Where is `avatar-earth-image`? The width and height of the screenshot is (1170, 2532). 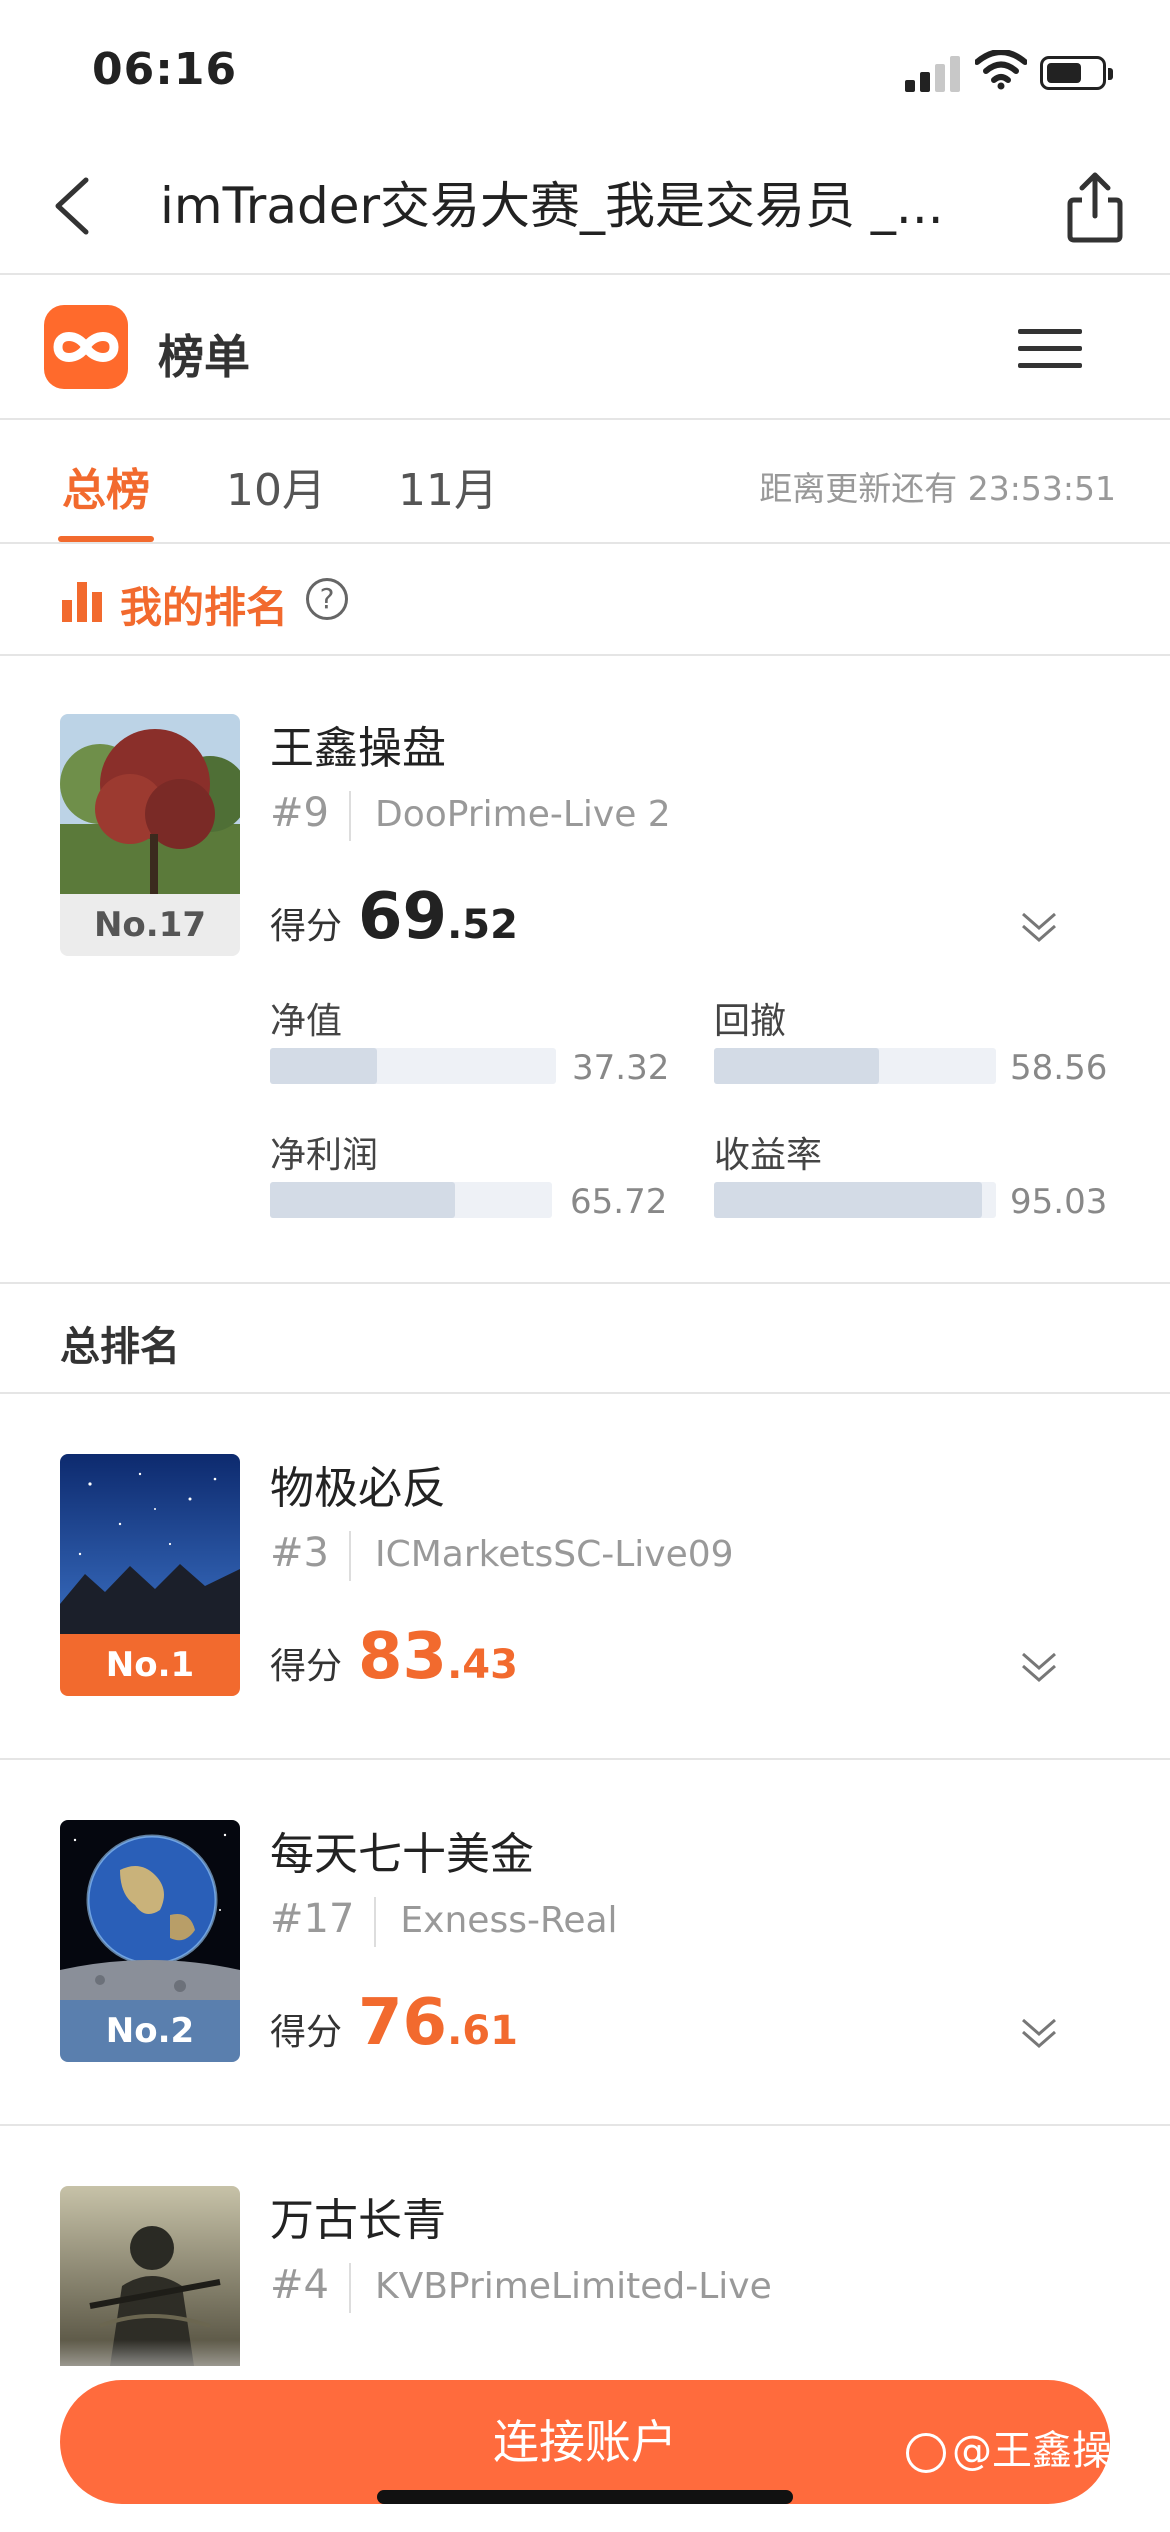
avatar-earth-image is located at coordinates (150, 1910).